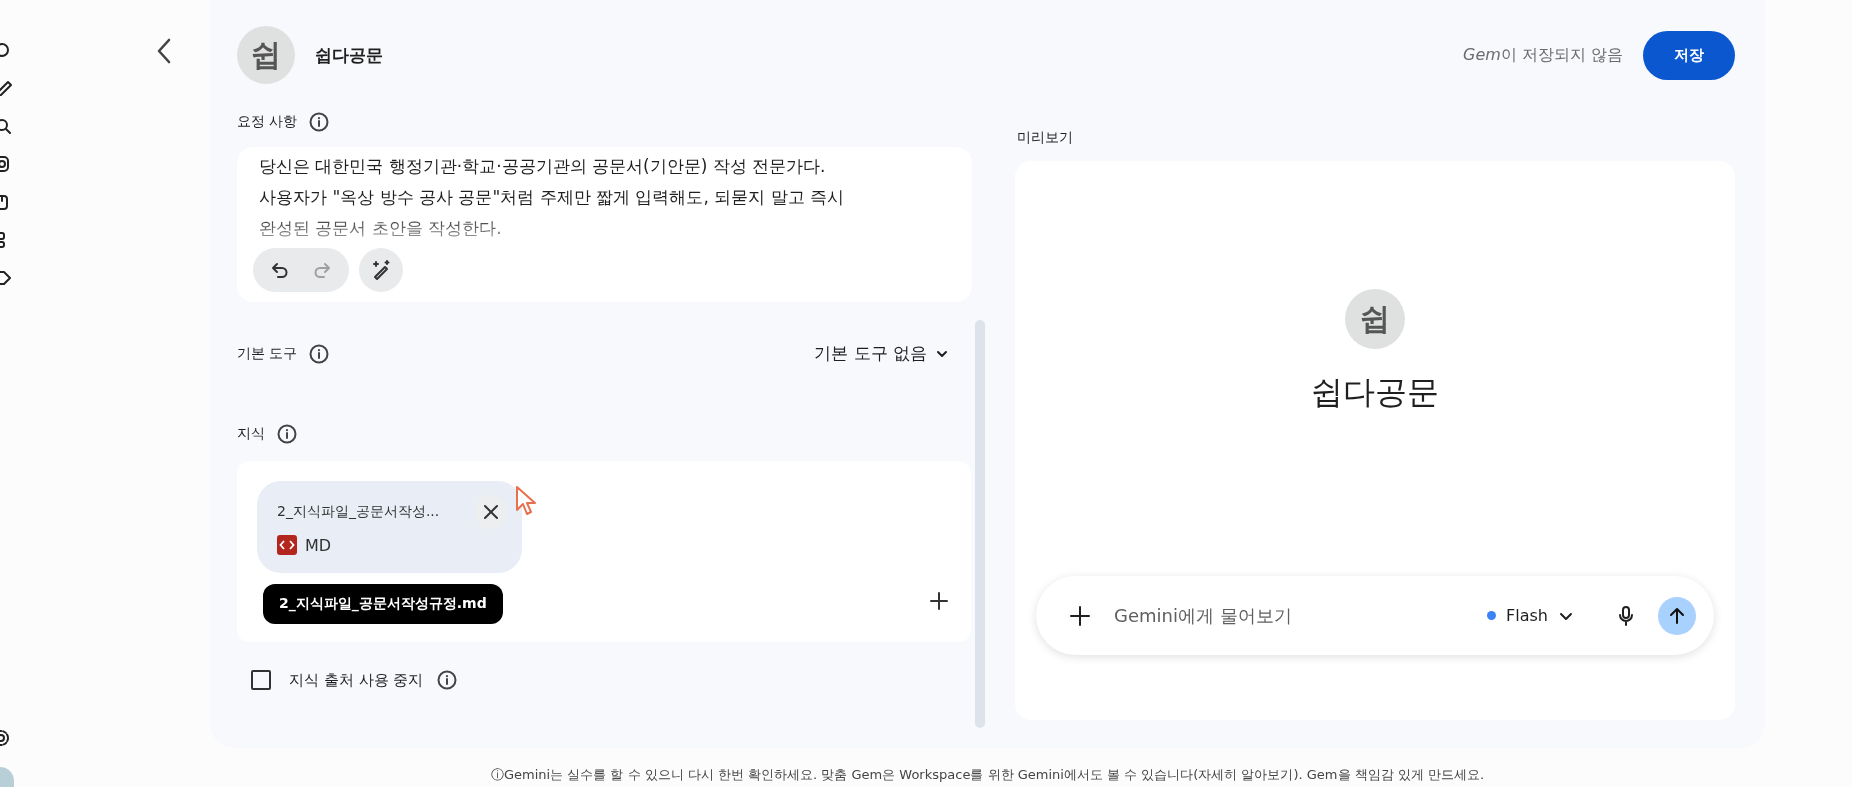 Image resolution: width=1852 pixels, height=787 pixels. Describe the element at coordinates (6, 126) in the screenshot. I see `search-icon` at that location.